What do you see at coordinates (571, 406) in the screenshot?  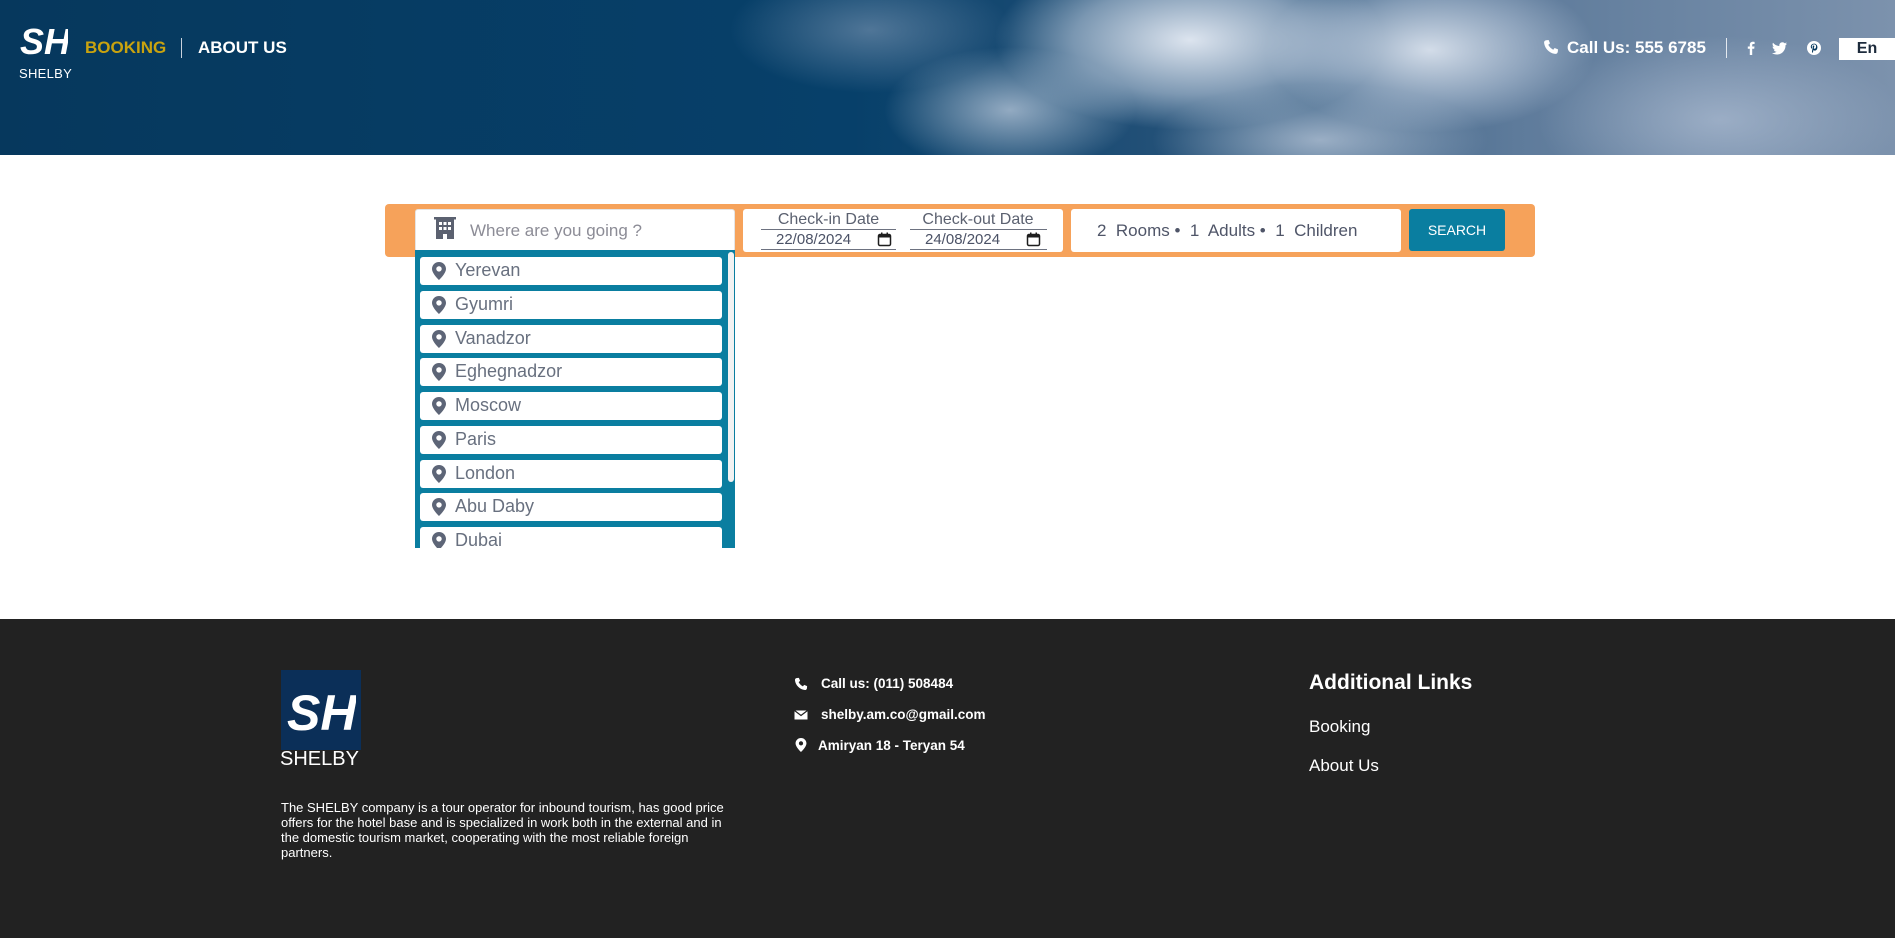 I see `dropdown-item-moscow: Moscow` at bounding box center [571, 406].